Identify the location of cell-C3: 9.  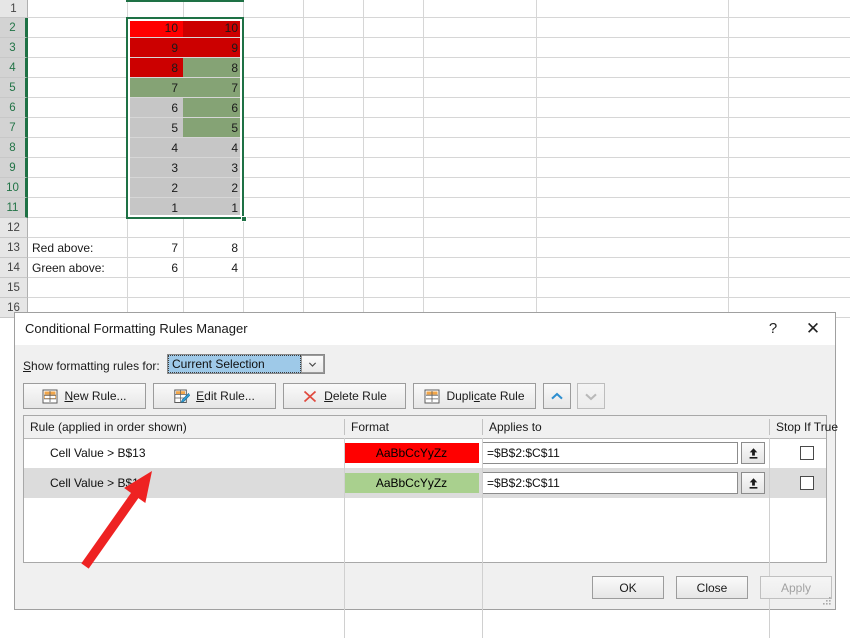
(213, 47).